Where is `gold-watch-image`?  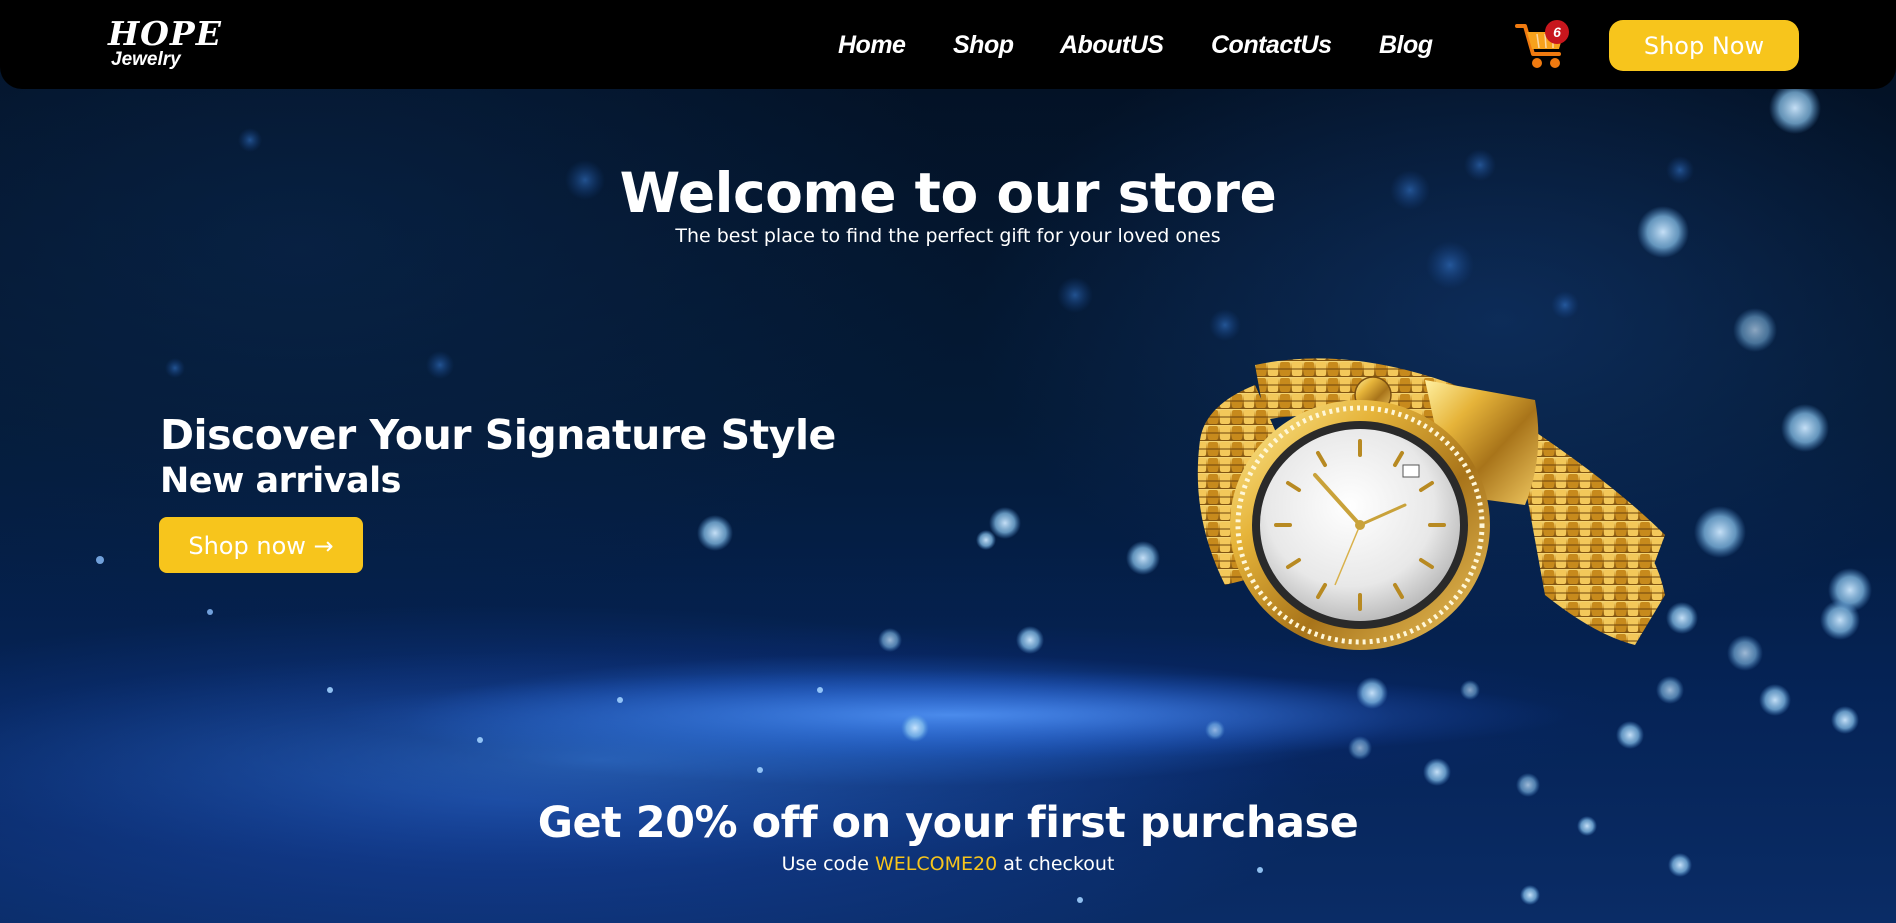
gold-watch-image is located at coordinates (1435, 505).